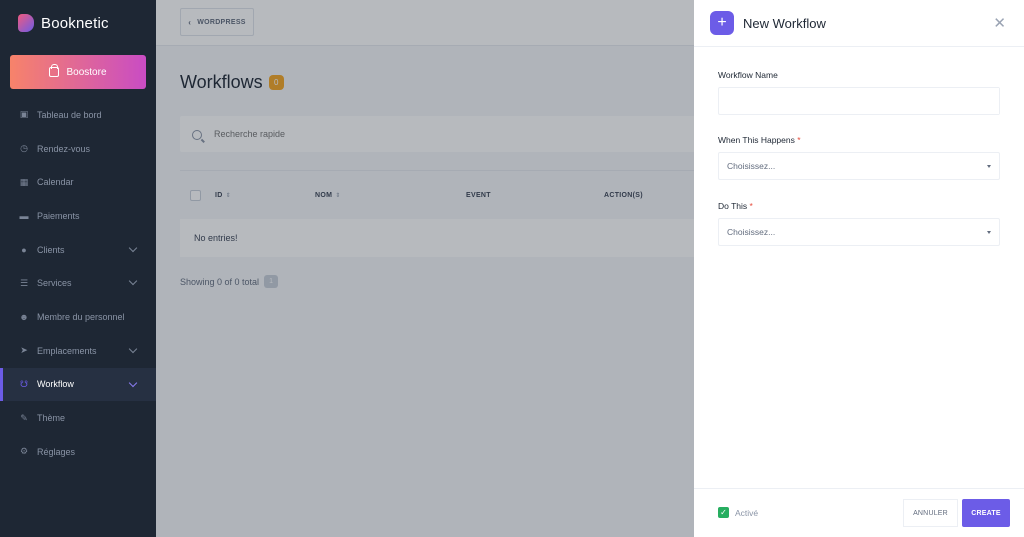  Describe the element at coordinates (26, 23) in the screenshot. I see `booknetic-logo-icon` at that location.